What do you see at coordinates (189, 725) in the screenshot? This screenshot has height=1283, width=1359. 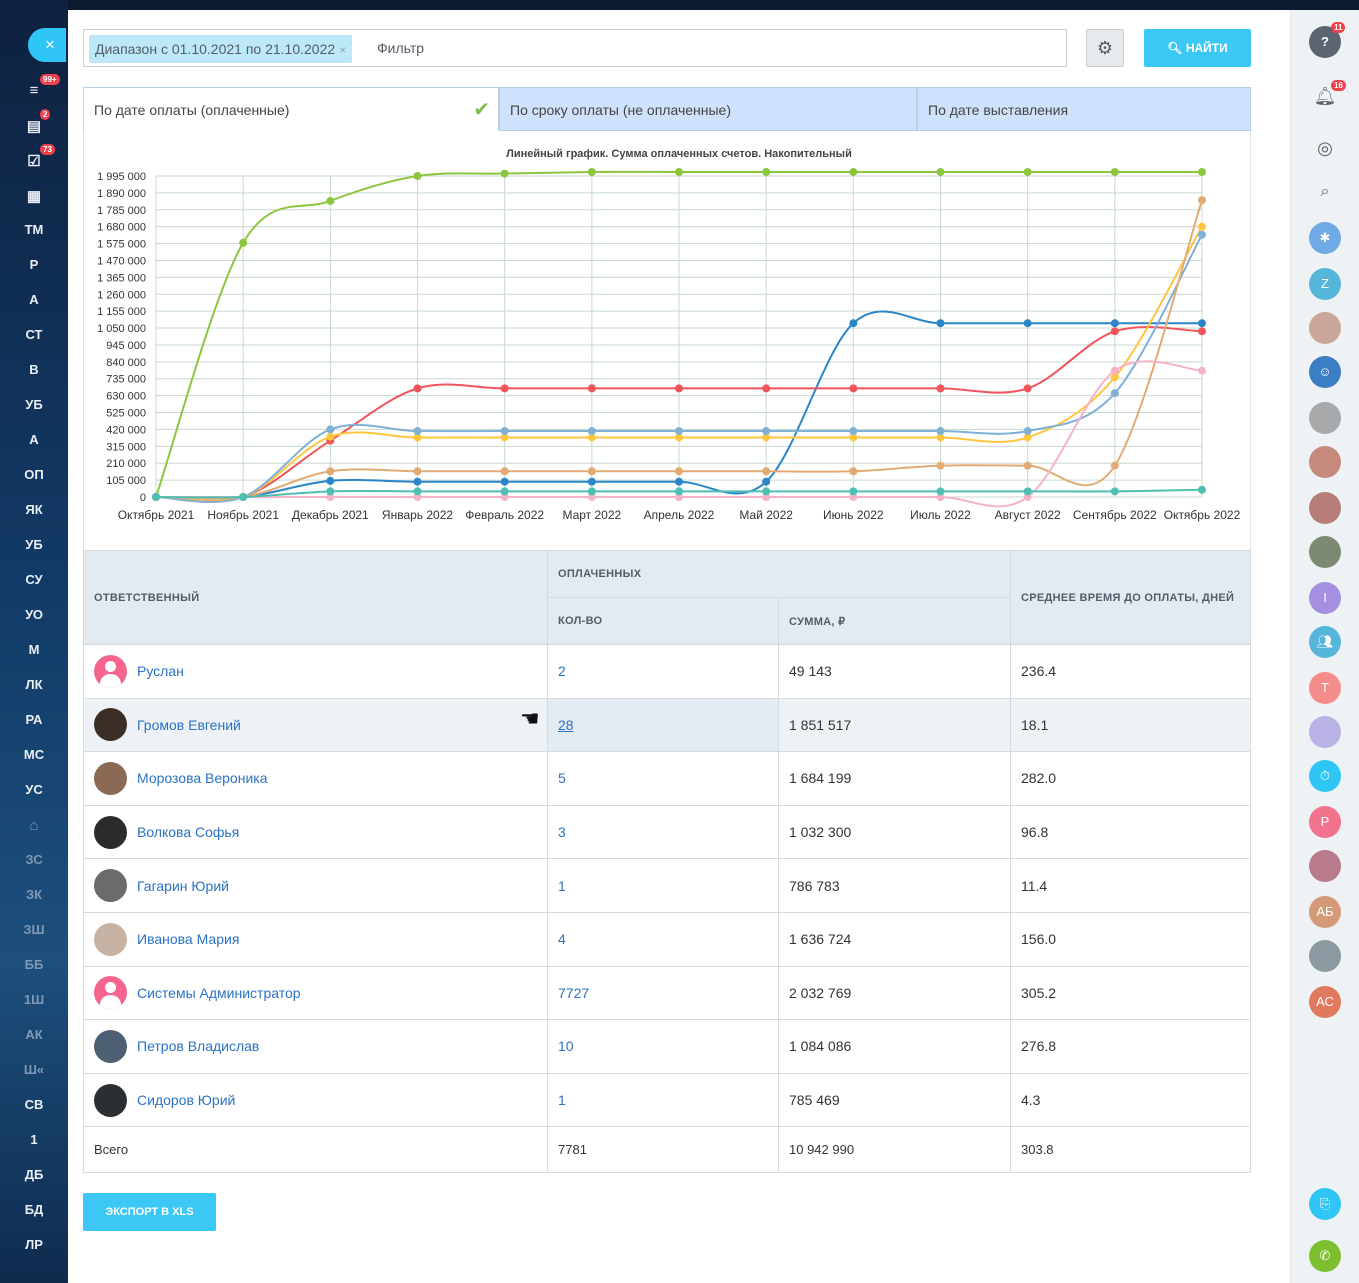 I see `responsible-link: Громов Евгений` at bounding box center [189, 725].